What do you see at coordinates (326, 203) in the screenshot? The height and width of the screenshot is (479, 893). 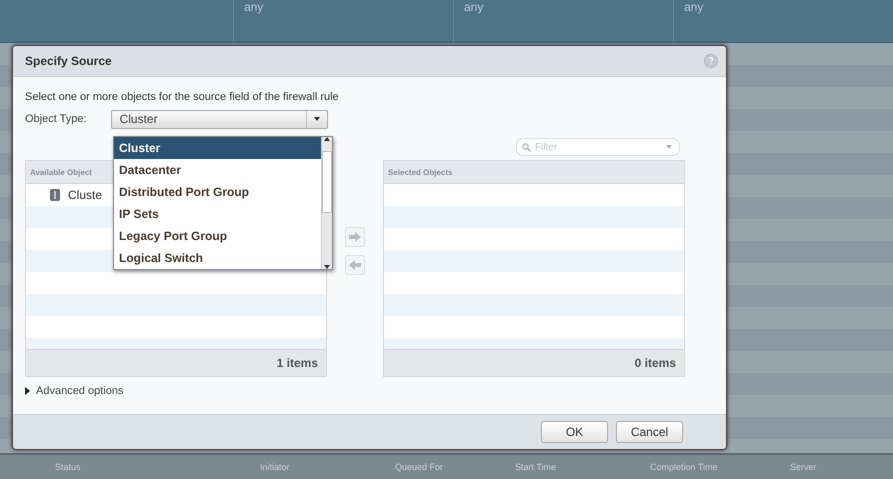 I see `scrollbar` at bounding box center [326, 203].